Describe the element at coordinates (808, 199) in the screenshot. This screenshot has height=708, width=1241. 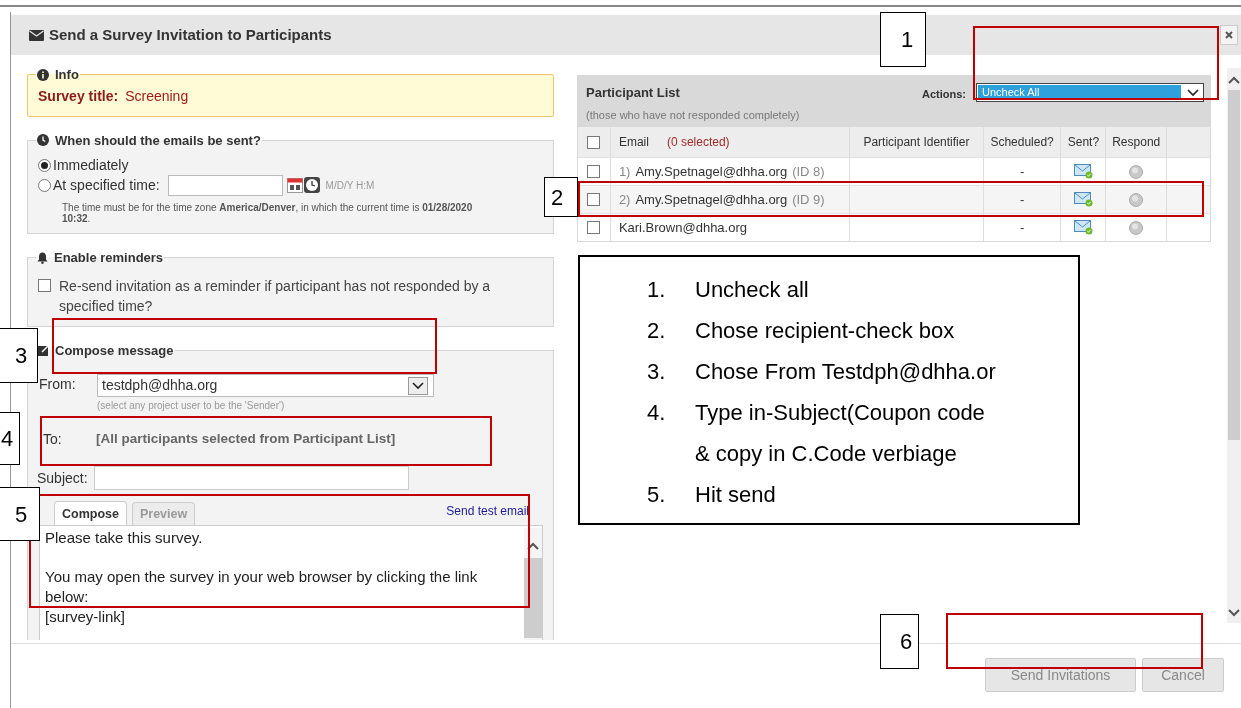
I see `participant-id: (ID 9)` at that location.